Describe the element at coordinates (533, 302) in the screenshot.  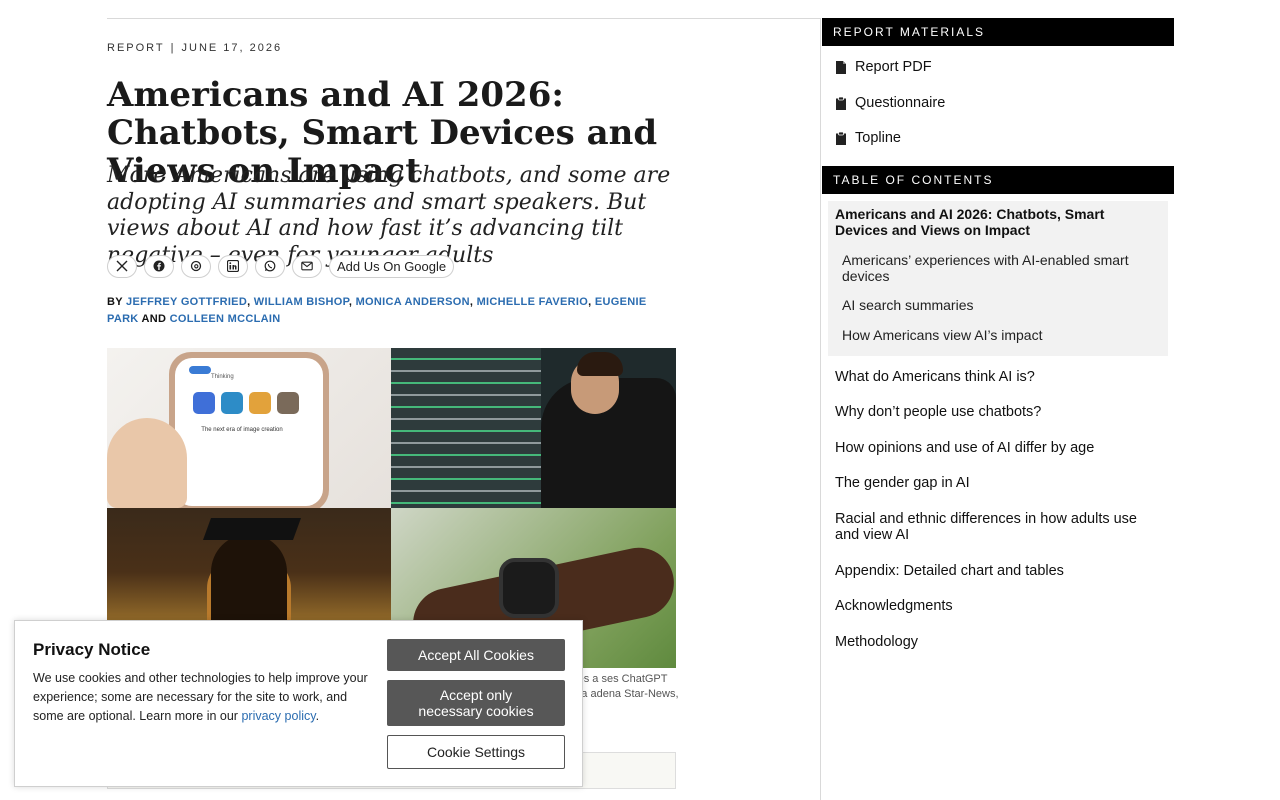
I see `author-link: MICHELLE FAVERIO` at that location.